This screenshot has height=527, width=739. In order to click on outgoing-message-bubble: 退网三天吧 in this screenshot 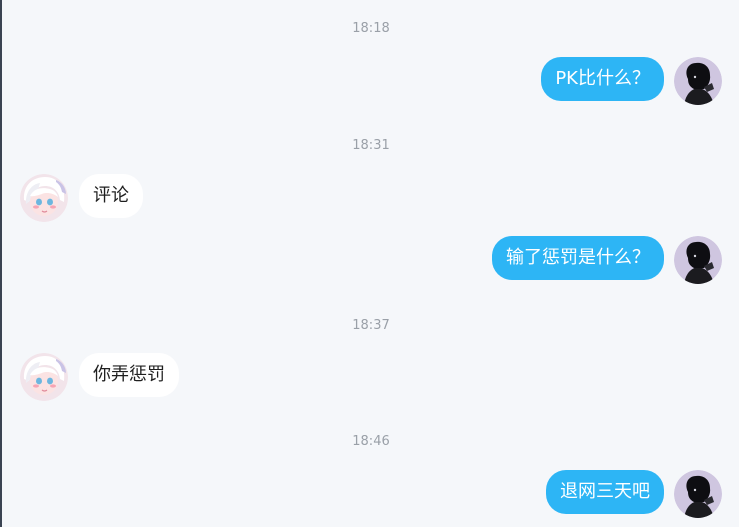, I will do `click(605, 492)`.